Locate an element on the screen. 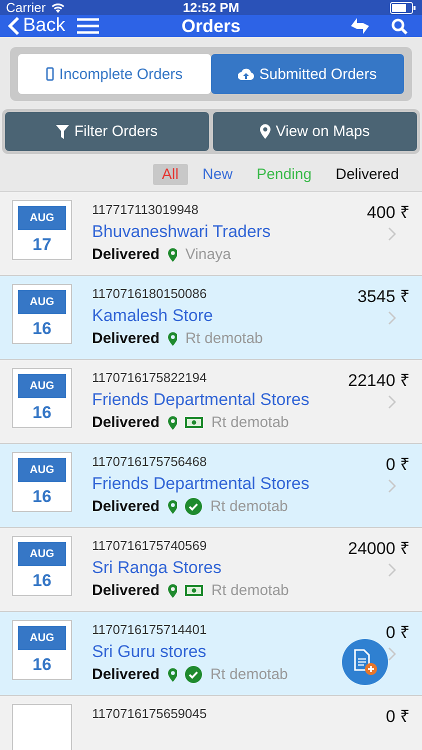  order-row: AUG 16 1170716175756468 Friends Departmental Stores Delivered Rt demotab 0 ₹ is located at coordinates (211, 486).